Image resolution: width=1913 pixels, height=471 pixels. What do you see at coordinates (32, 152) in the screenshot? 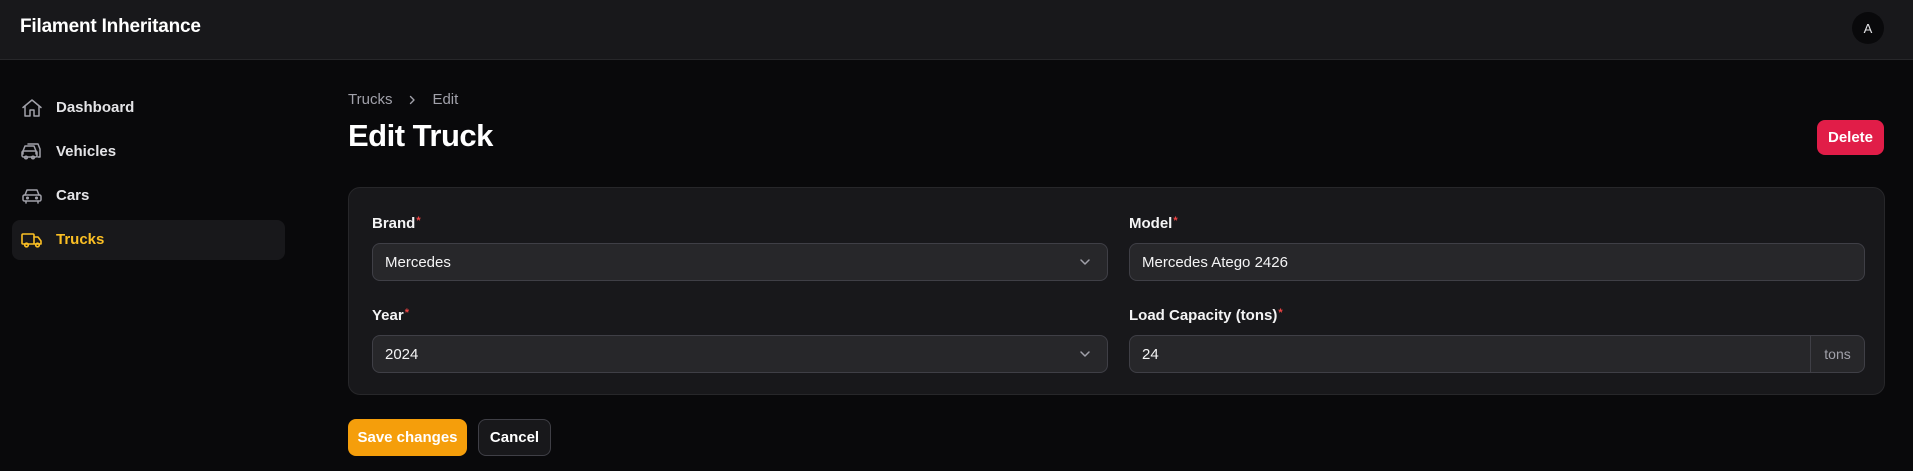
I see `vehicles-icon` at bounding box center [32, 152].